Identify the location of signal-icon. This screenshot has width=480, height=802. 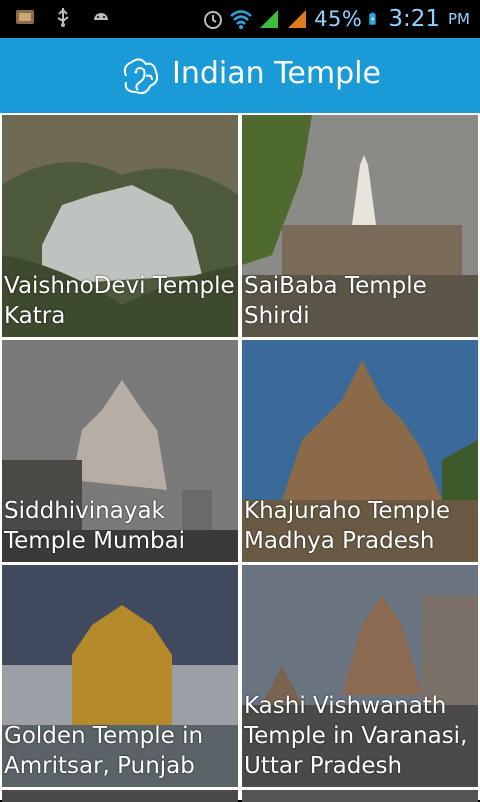
(269, 19).